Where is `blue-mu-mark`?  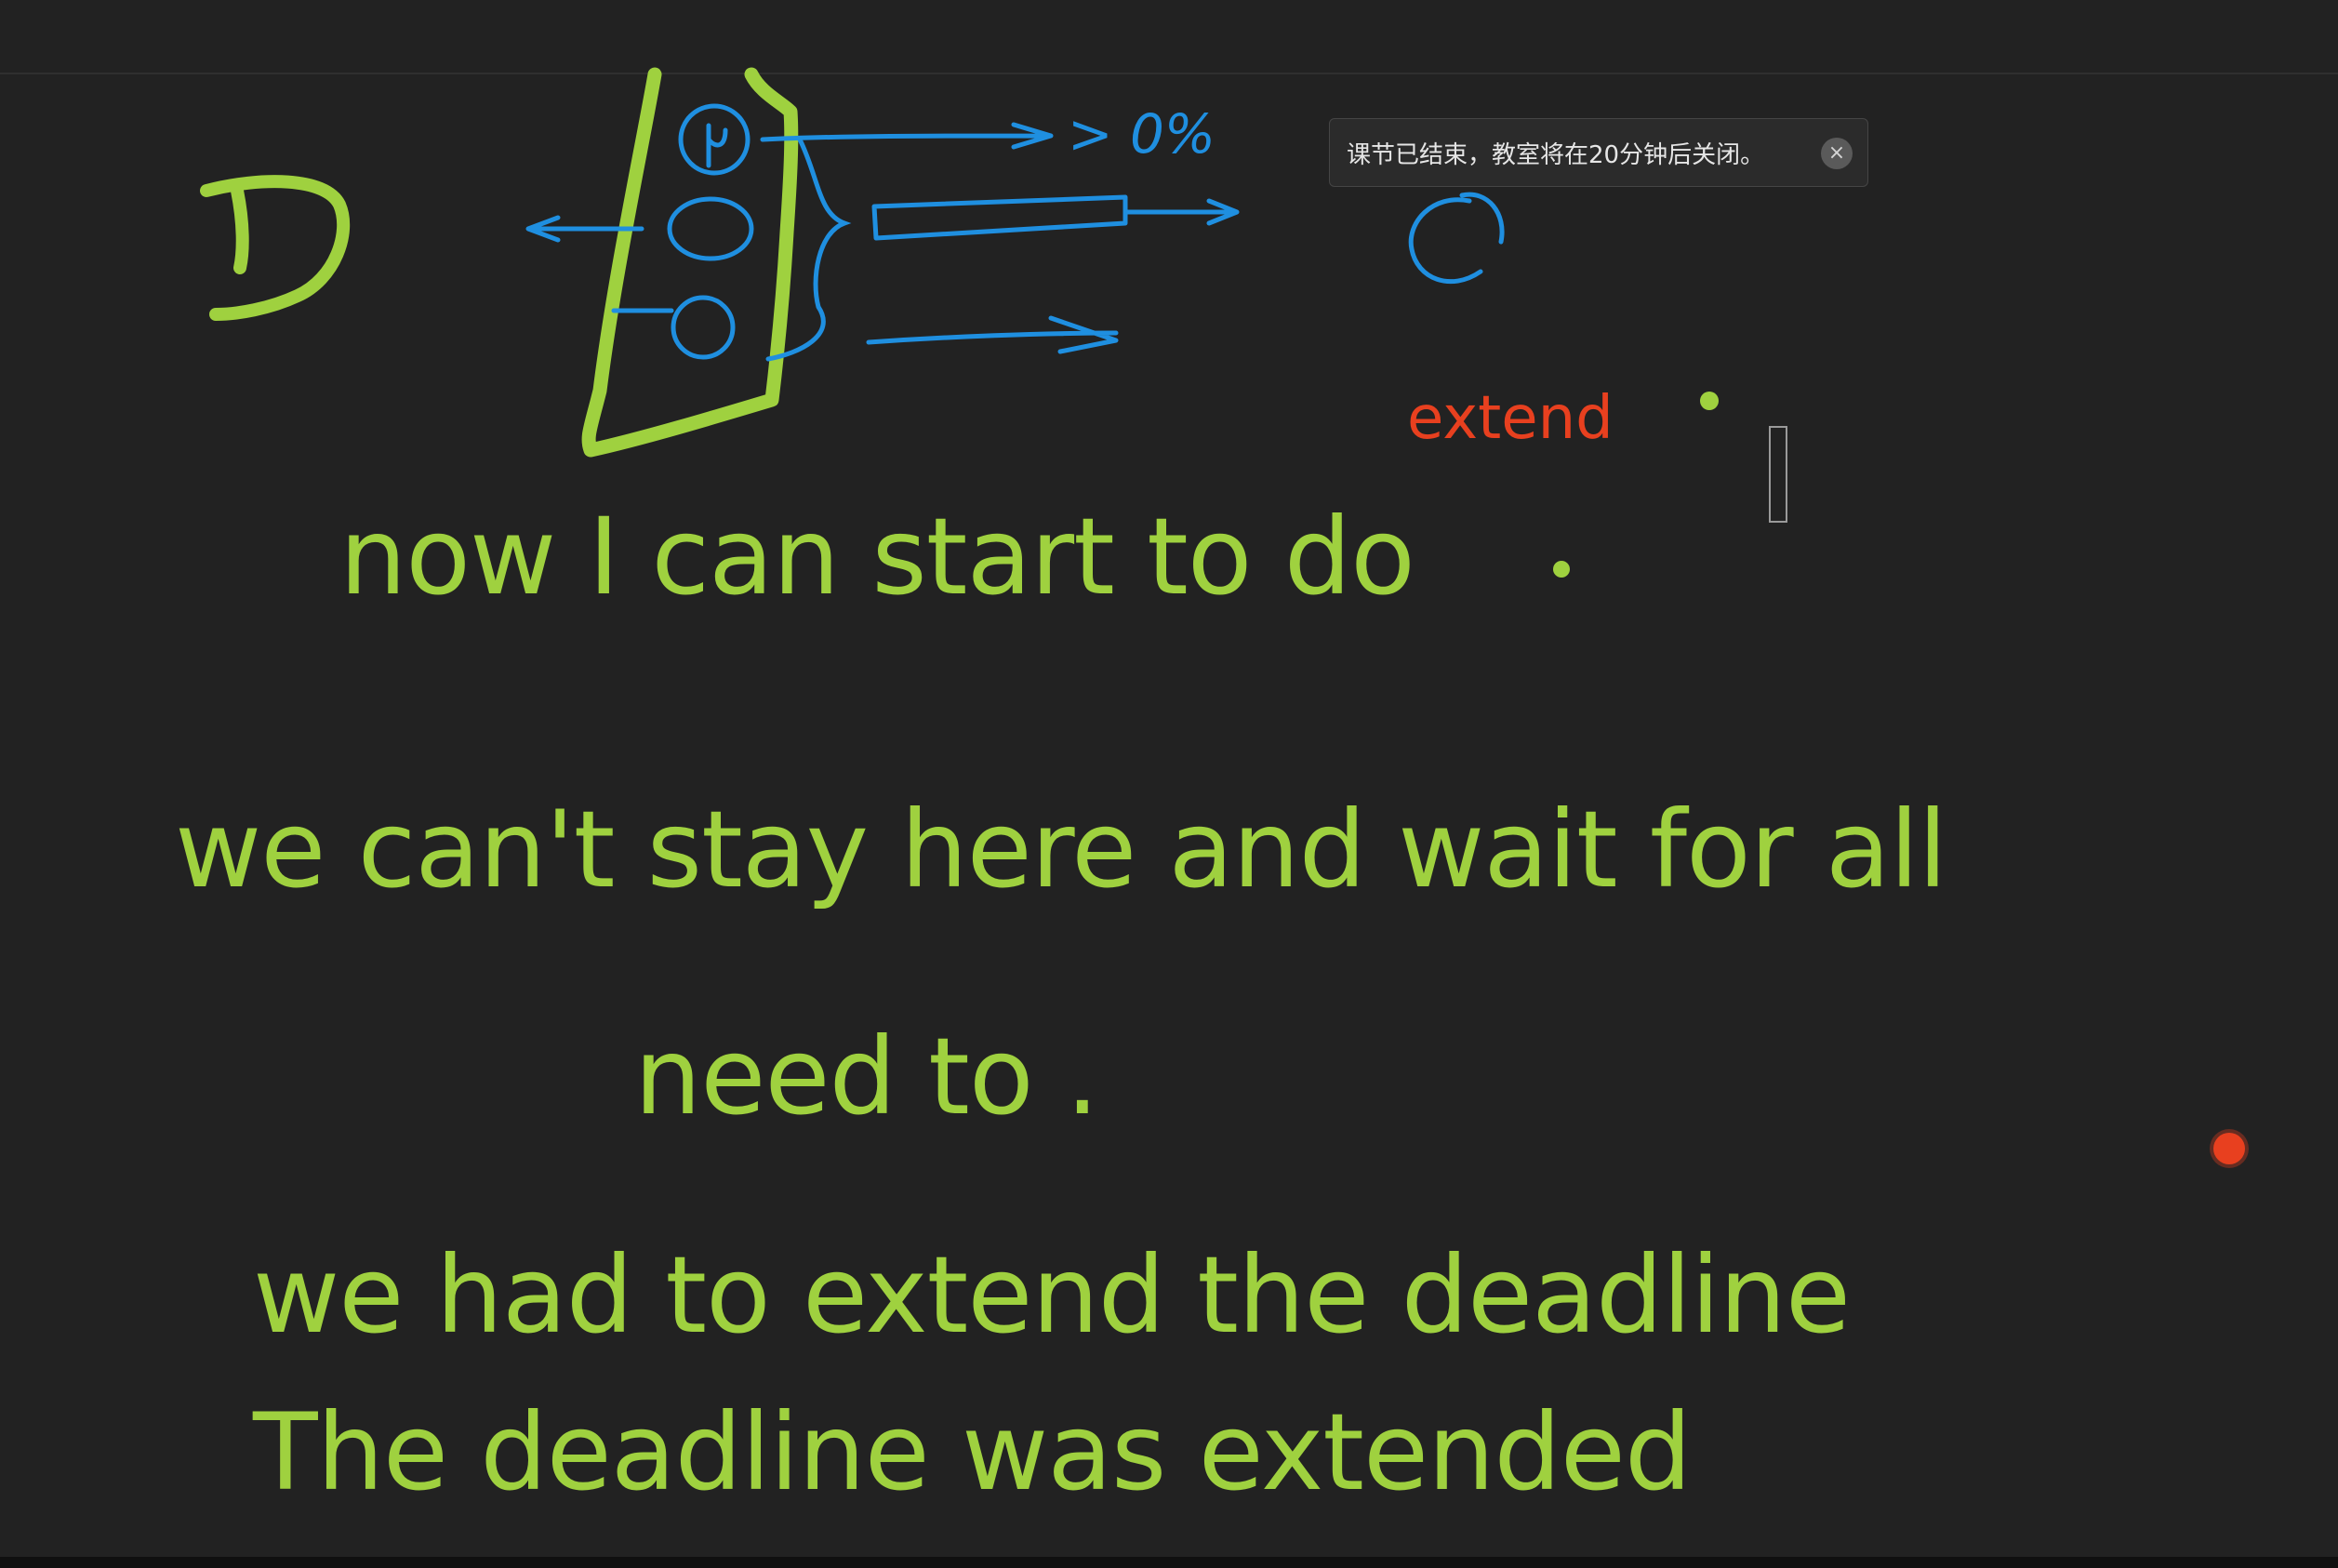 blue-mu-mark is located at coordinates (717, 145).